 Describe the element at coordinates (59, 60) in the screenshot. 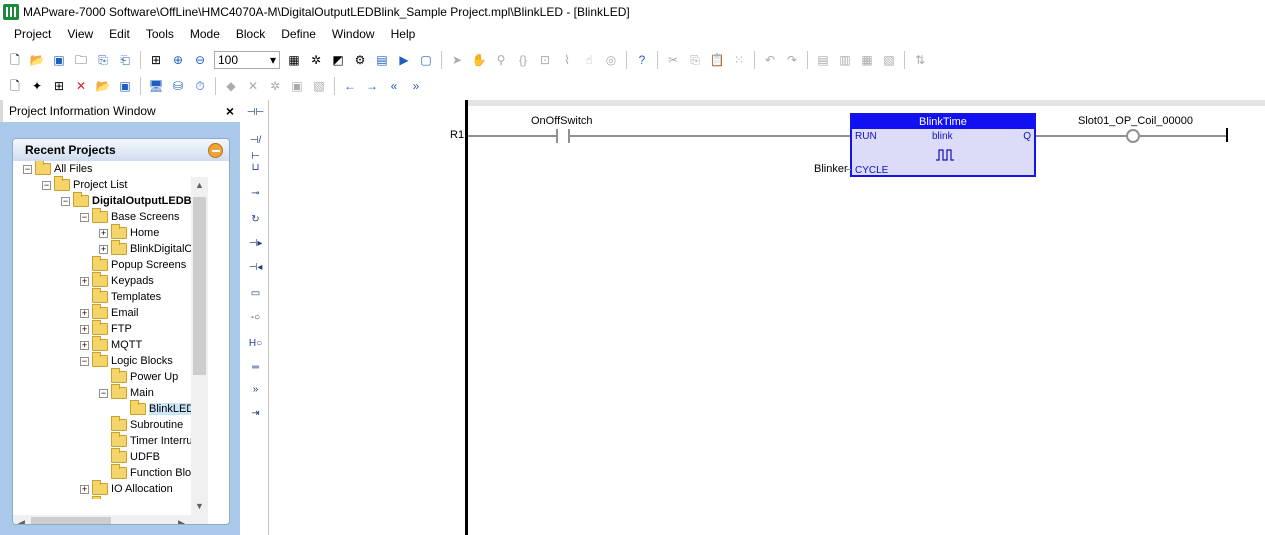

I see `save-icon: ▣` at that location.